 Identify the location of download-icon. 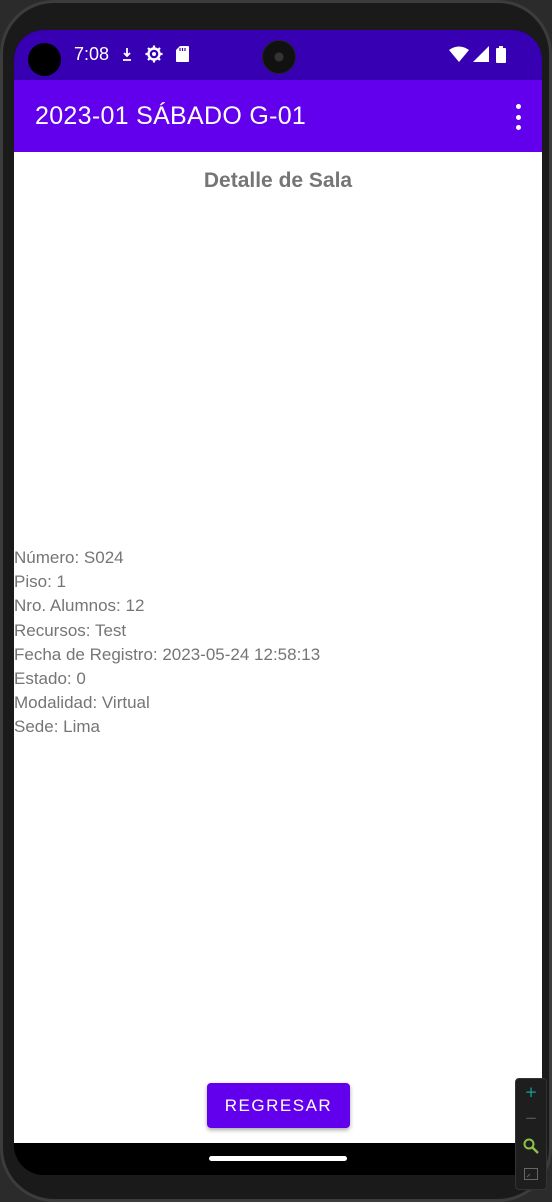
(127, 54).